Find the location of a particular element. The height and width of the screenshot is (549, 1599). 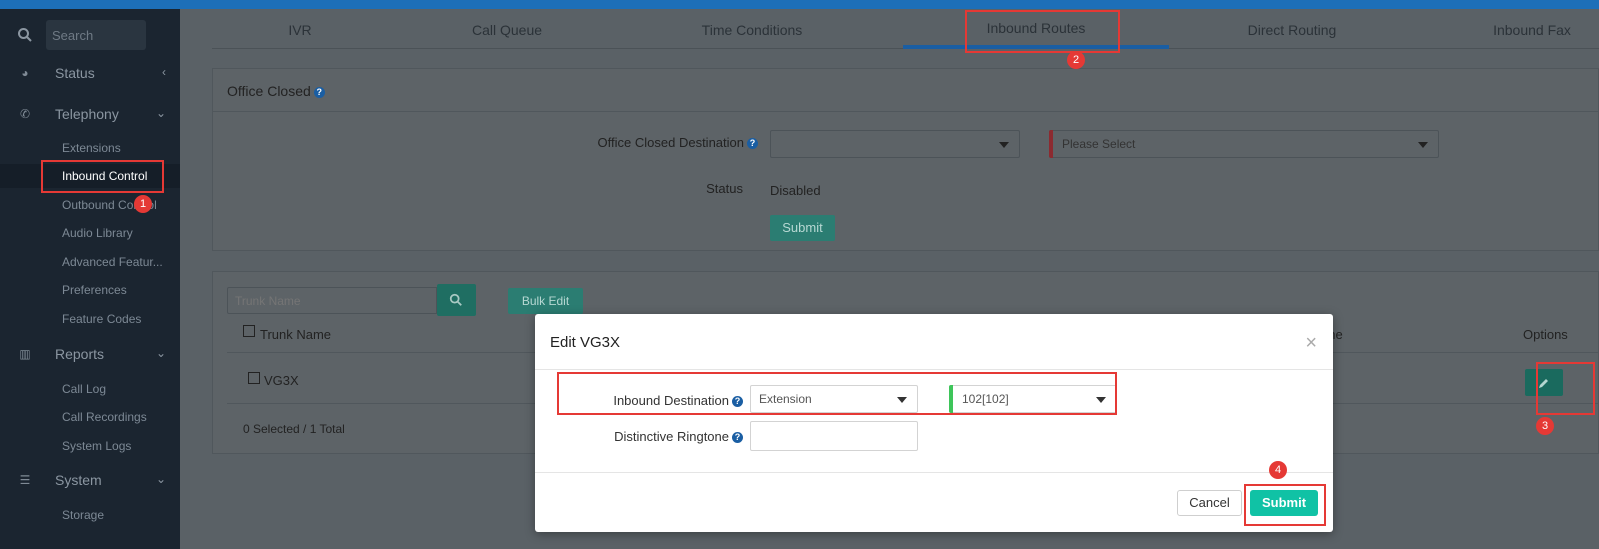

ringtone-input is located at coordinates (834, 436).